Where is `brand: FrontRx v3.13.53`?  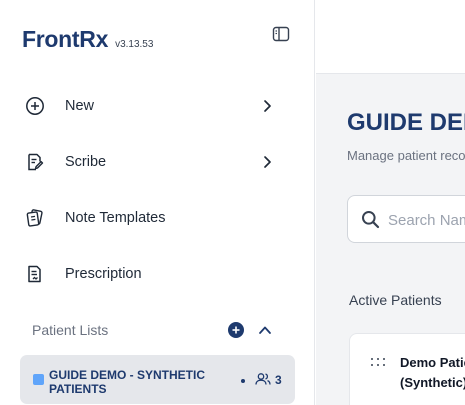
brand: FrontRx v3.13.53 is located at coordinates (87, 39).